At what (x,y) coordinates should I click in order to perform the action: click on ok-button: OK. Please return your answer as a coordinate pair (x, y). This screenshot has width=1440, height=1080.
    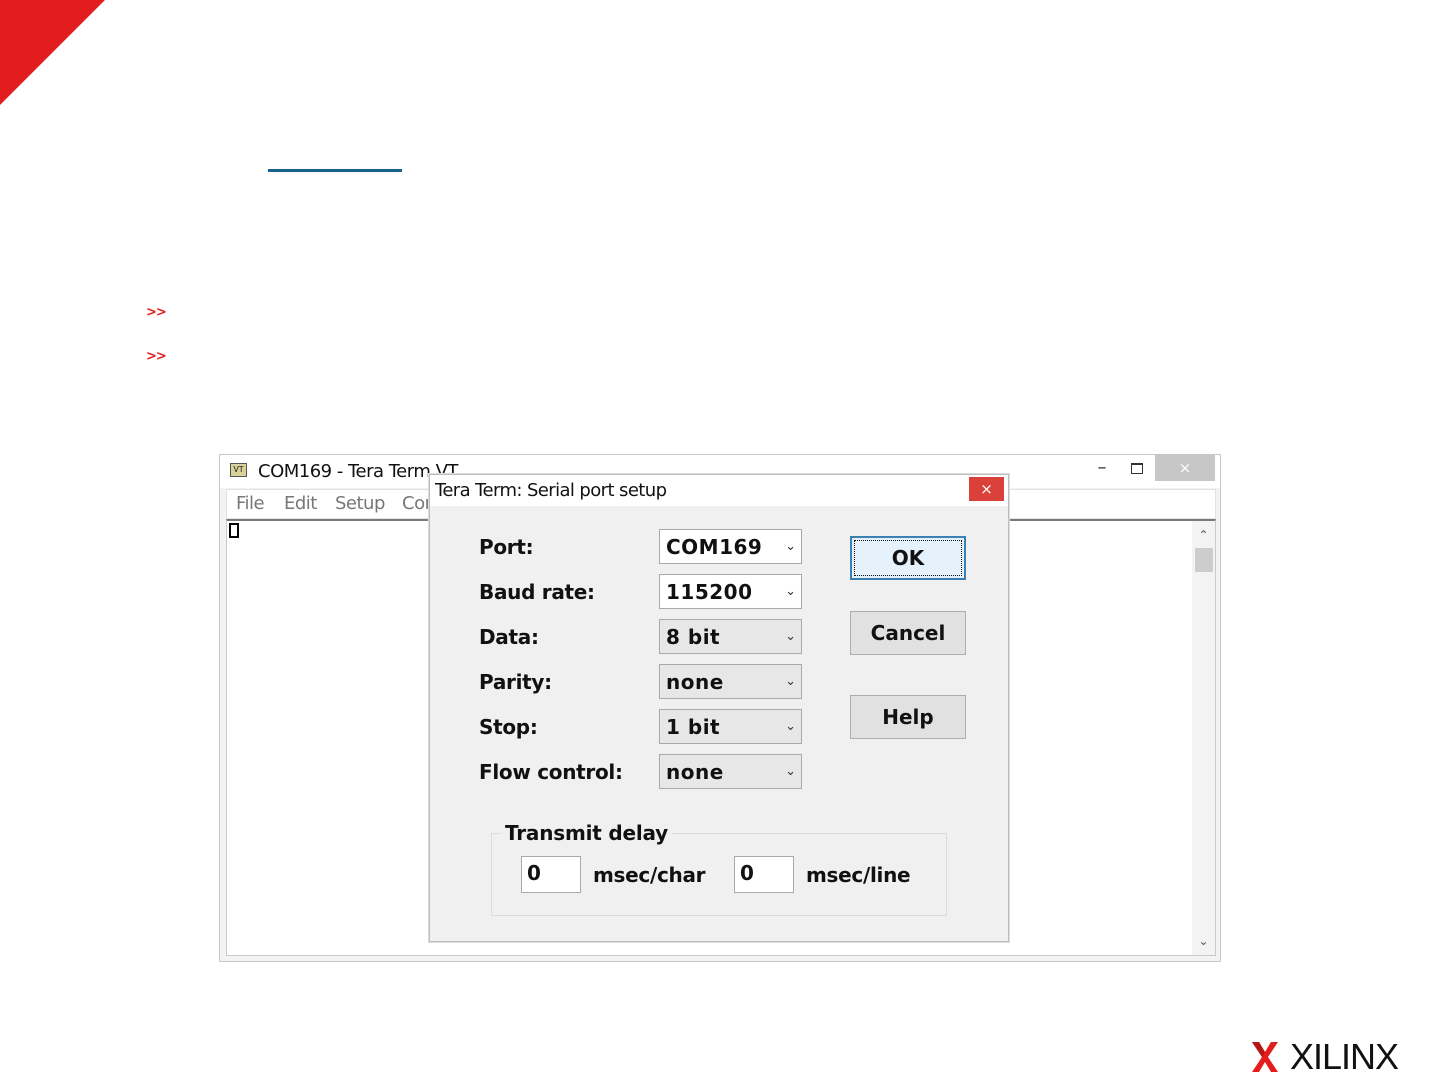
    Looking at the image, I should click on (908, 558).